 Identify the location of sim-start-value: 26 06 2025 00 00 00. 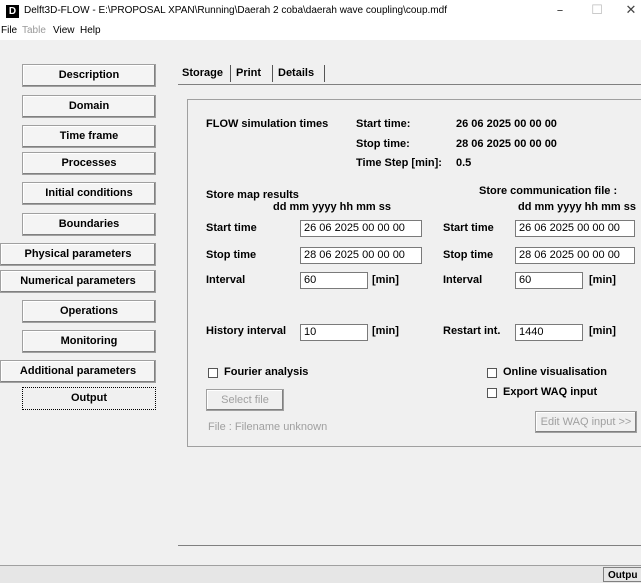
(506, 124).